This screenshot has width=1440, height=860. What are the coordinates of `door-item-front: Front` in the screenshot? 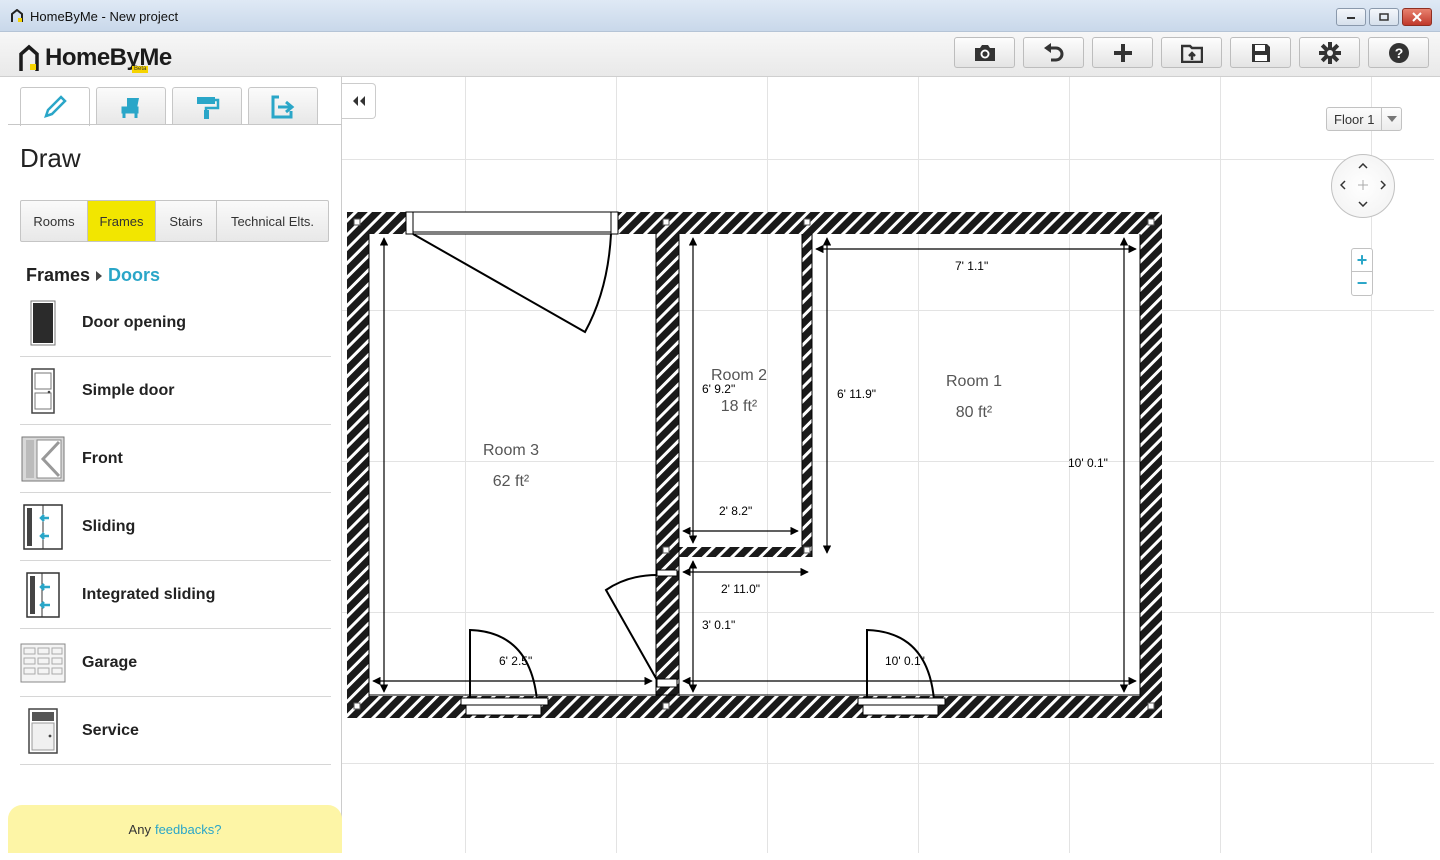 It's located at (175, 459).